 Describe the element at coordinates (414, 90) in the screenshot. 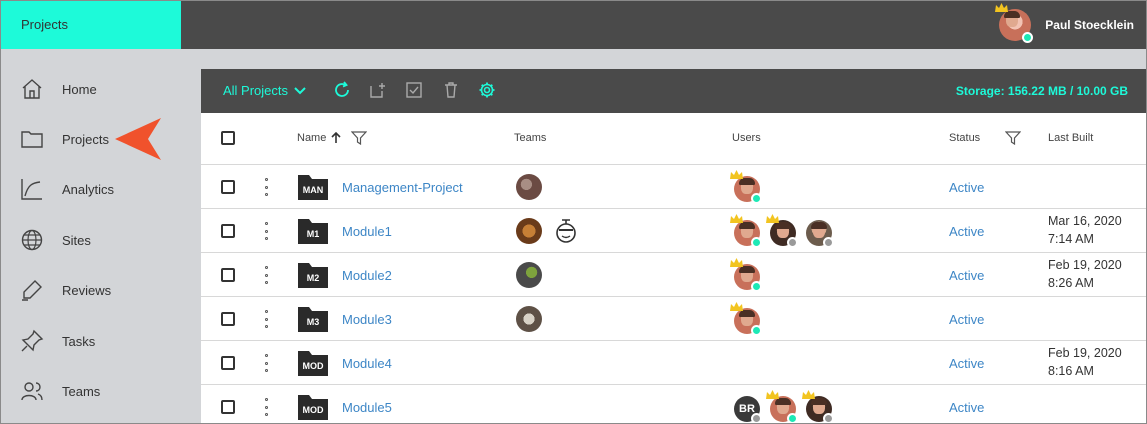

I see `select-all-icon` at that location.